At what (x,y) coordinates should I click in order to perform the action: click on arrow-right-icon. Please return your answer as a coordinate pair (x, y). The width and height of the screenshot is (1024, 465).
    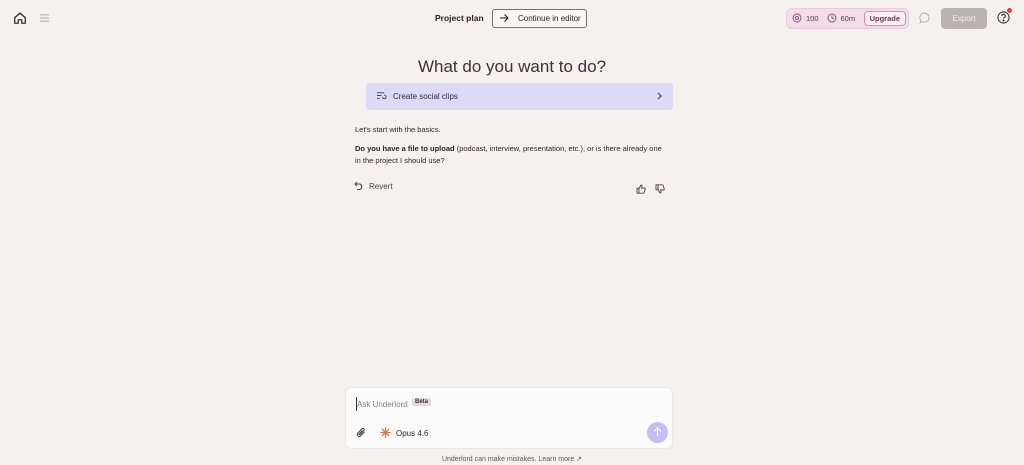
    Looking at the image, I should click on (504, 19).